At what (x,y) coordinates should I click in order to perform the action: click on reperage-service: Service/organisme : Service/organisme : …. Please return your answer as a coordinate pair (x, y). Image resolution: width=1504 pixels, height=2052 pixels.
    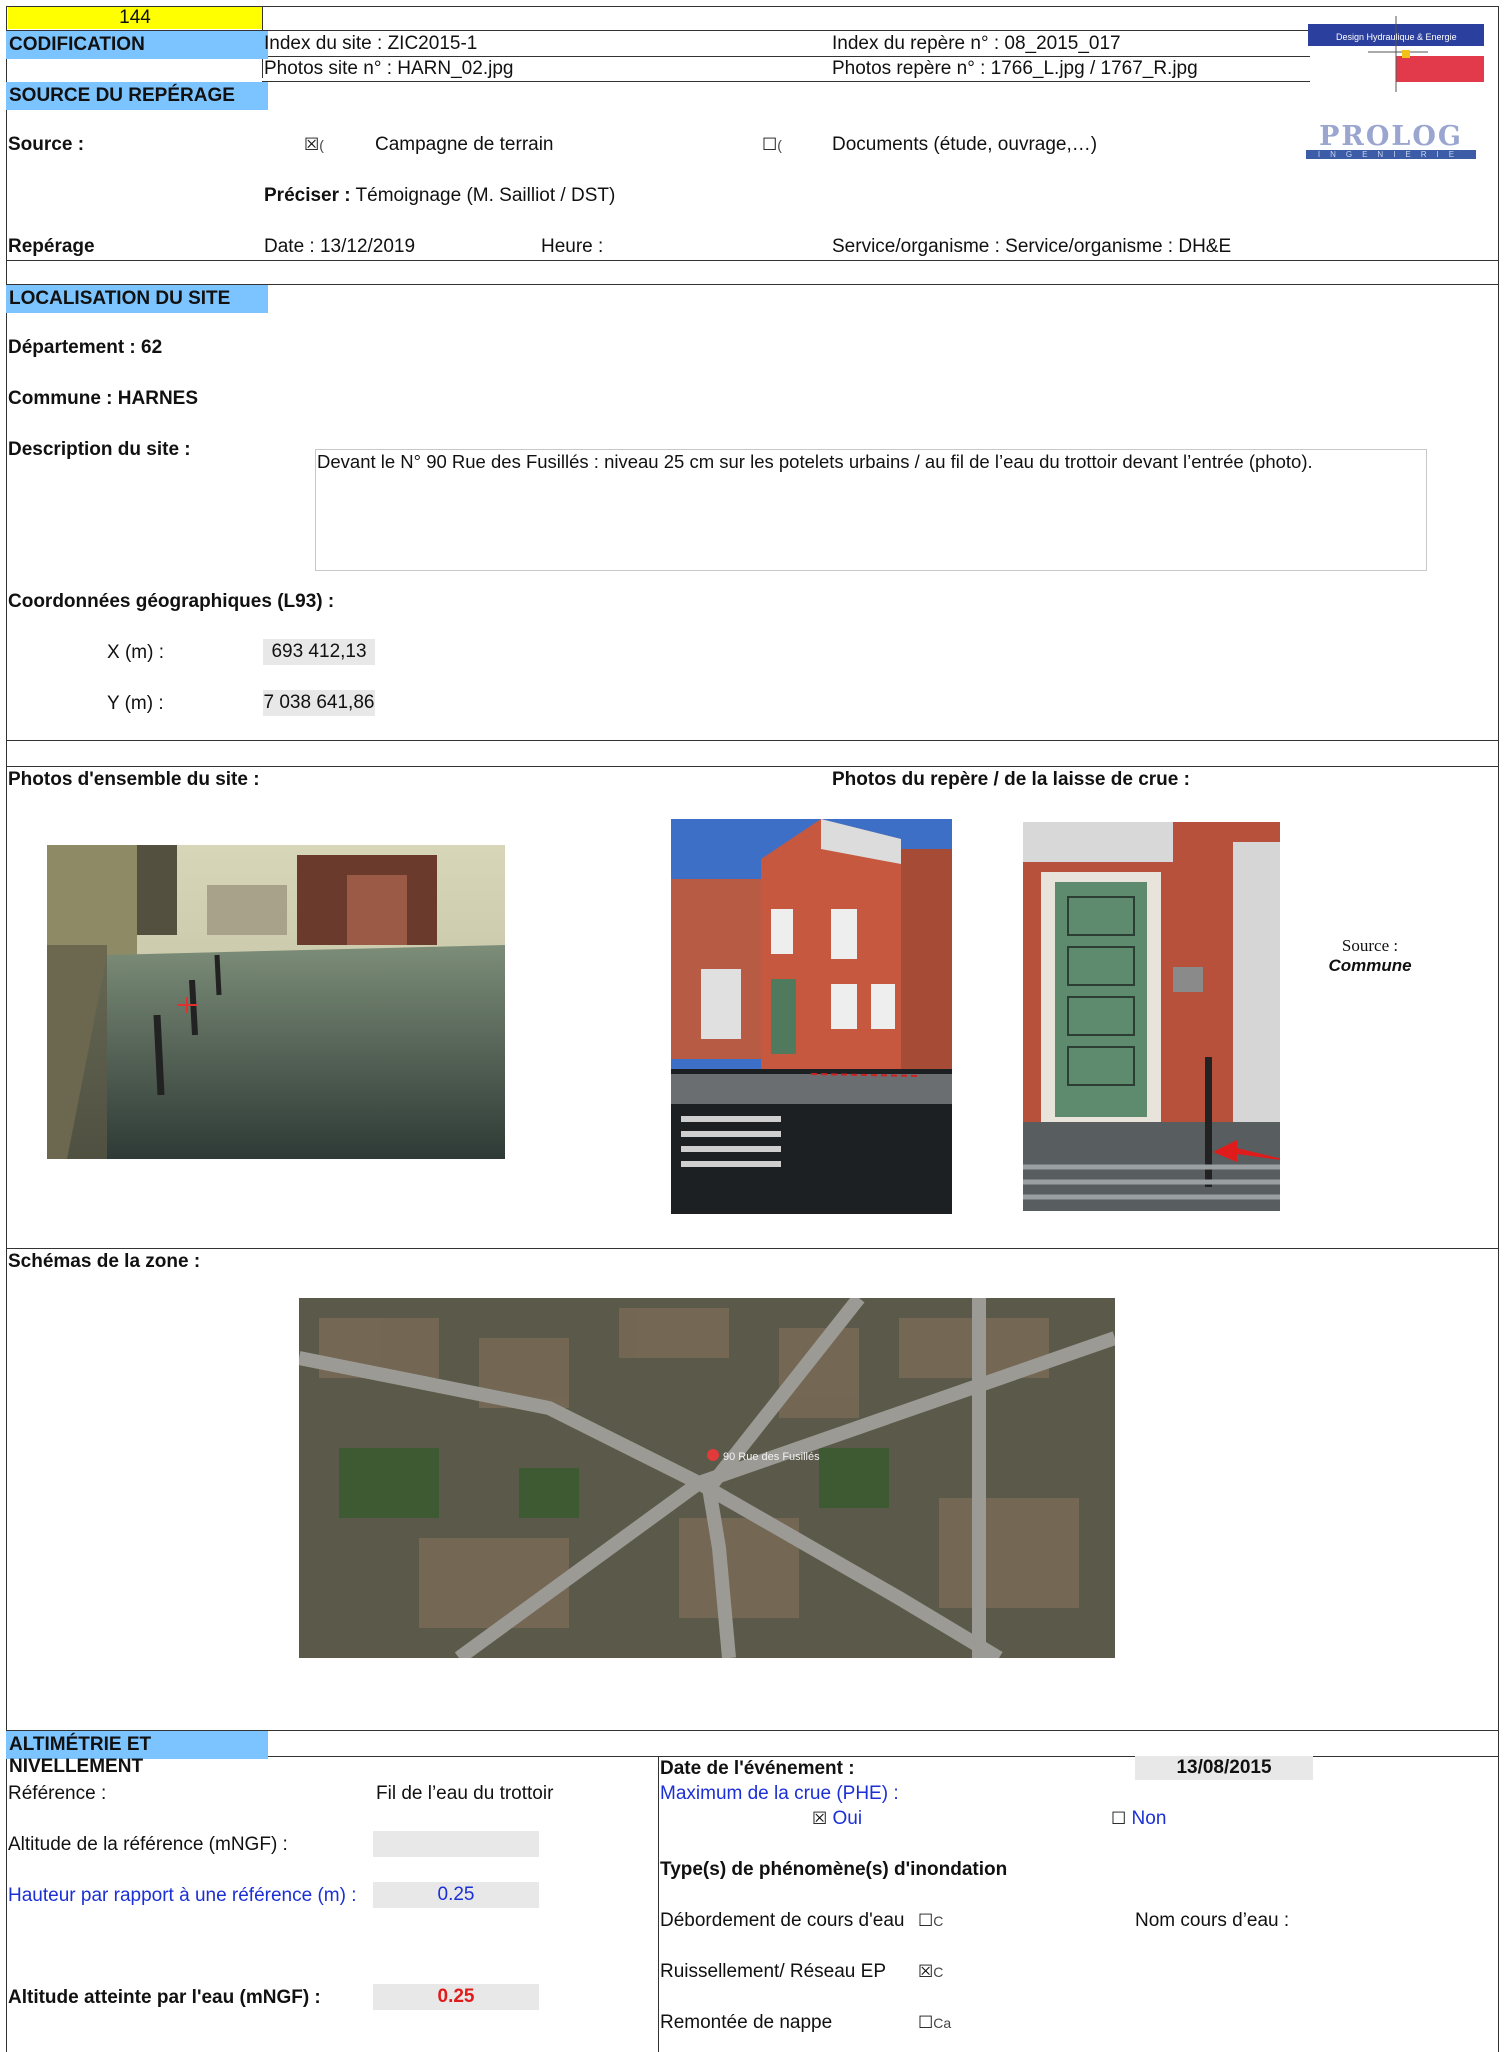
    Looking at the image, I should click on (1032, 246).